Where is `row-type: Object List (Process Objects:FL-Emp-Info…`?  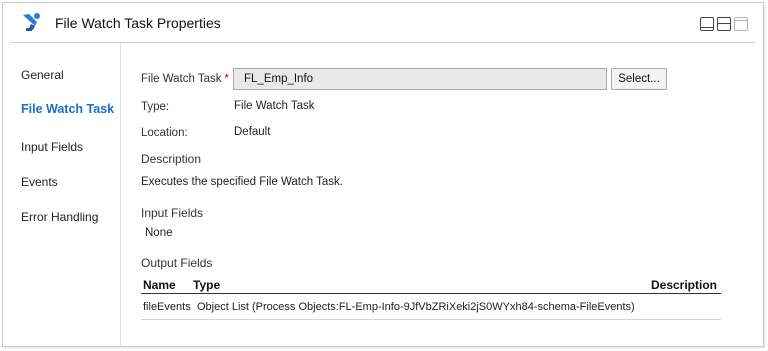 row-type: Object List (Process Objects:FL-Emp-Info… is located at coordinates (416, 307).